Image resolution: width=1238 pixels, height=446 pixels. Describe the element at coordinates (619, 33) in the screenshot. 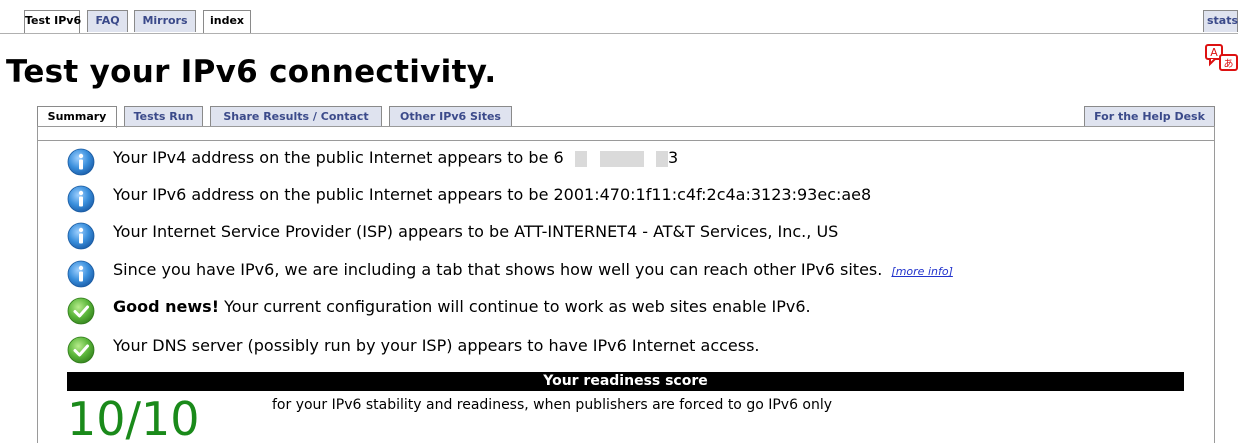

I see `tab-bar-divider` at that location.